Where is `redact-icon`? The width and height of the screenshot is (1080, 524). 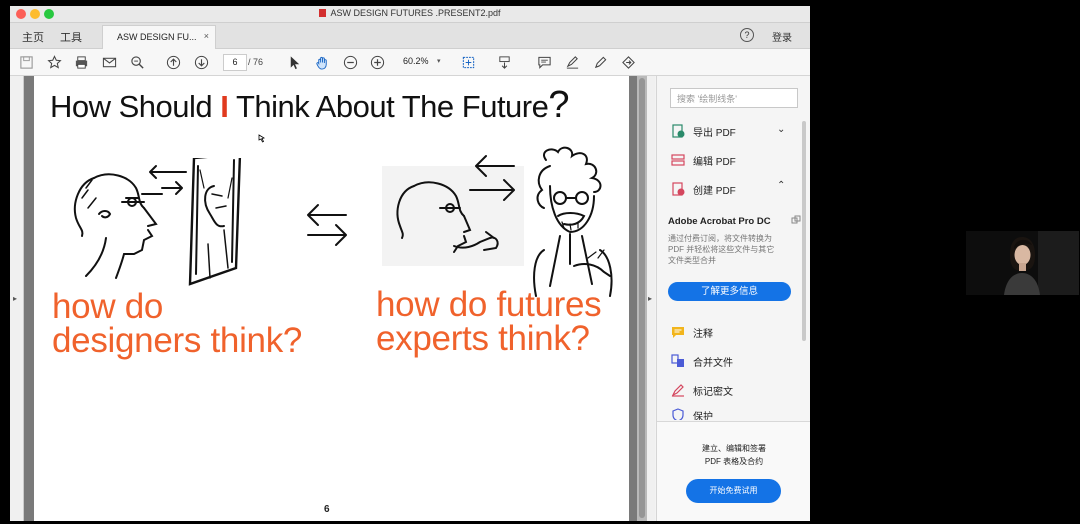 redact-icon is located at coordinates (678, 390).